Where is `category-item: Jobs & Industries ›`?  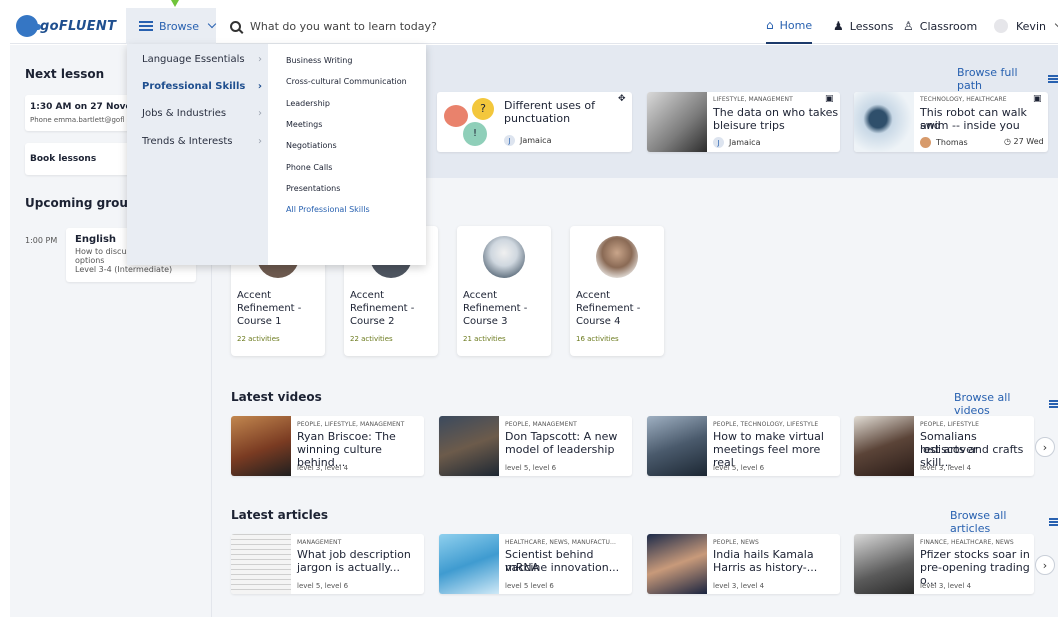
category-item: Jobs & Industries › is located at coordinates (202, 113).